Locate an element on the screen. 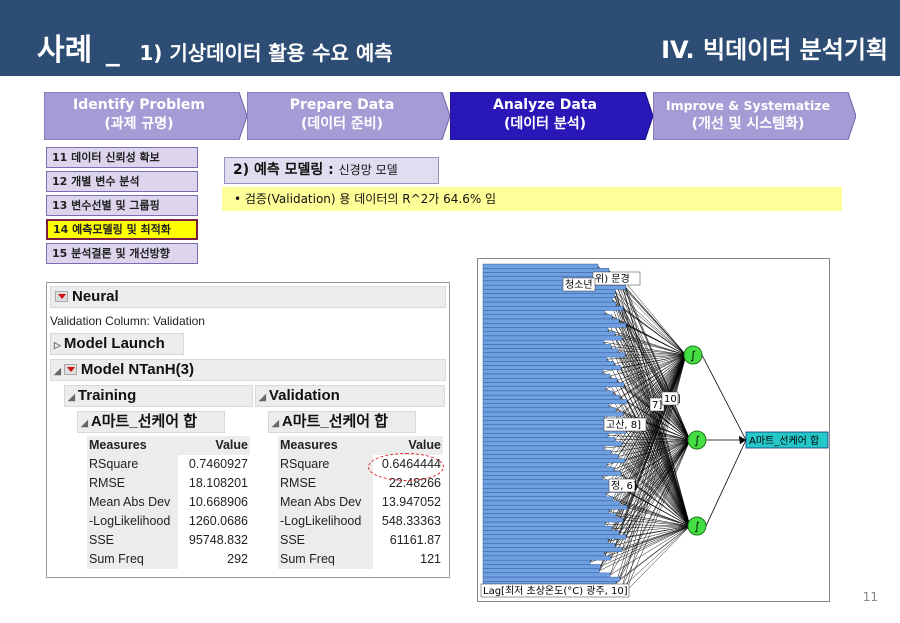 This screenshot has width=900, height=623. neural-header: Neural is located at coordinates (248, 297).